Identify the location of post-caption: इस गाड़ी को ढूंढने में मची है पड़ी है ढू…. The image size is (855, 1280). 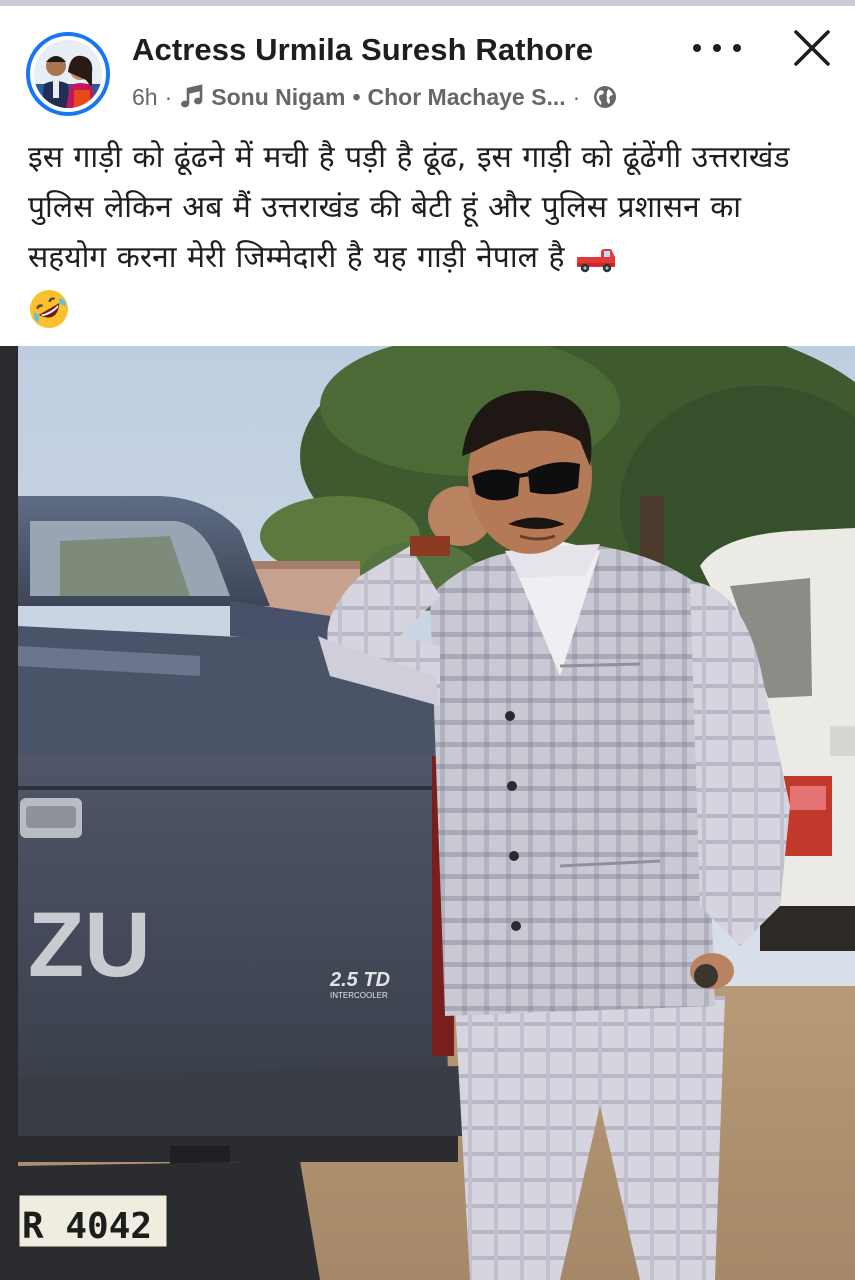
(428, 233).